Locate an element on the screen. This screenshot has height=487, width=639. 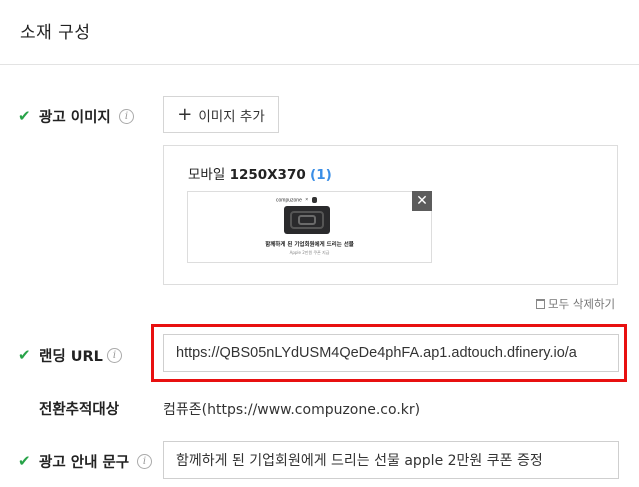
panel-title-prefix: 모바일 is located at coordinates (207, 175).